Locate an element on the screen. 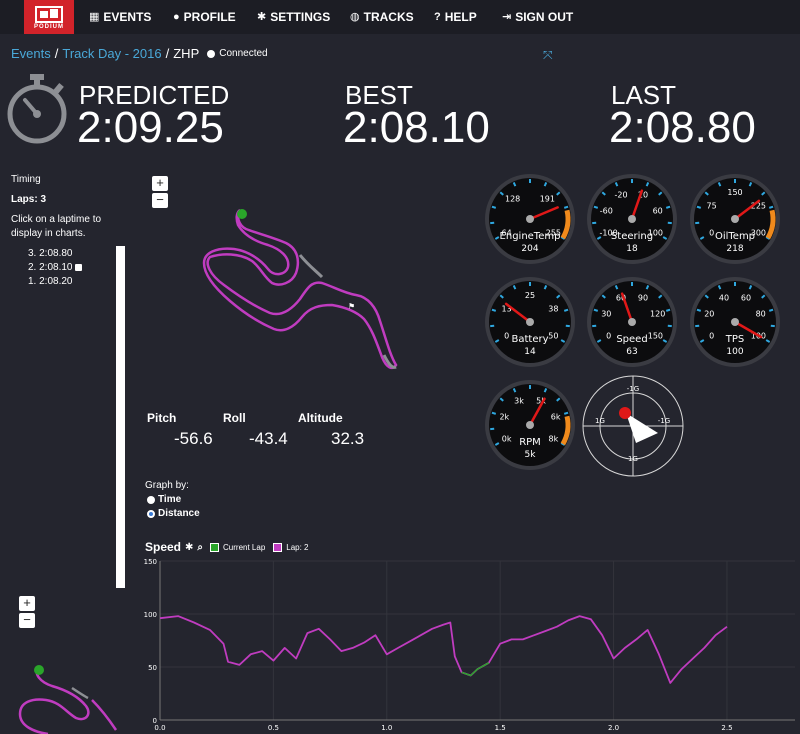 The width and height of the screenshot is (800, 734). chart-settings-icon: ✱ is located at coordinates (189, 547).